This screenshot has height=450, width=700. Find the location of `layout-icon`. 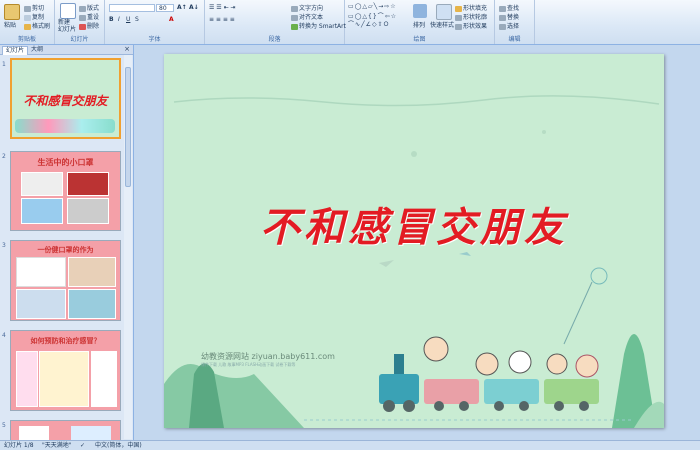

layout-icon is located at coordinates (82, 8).